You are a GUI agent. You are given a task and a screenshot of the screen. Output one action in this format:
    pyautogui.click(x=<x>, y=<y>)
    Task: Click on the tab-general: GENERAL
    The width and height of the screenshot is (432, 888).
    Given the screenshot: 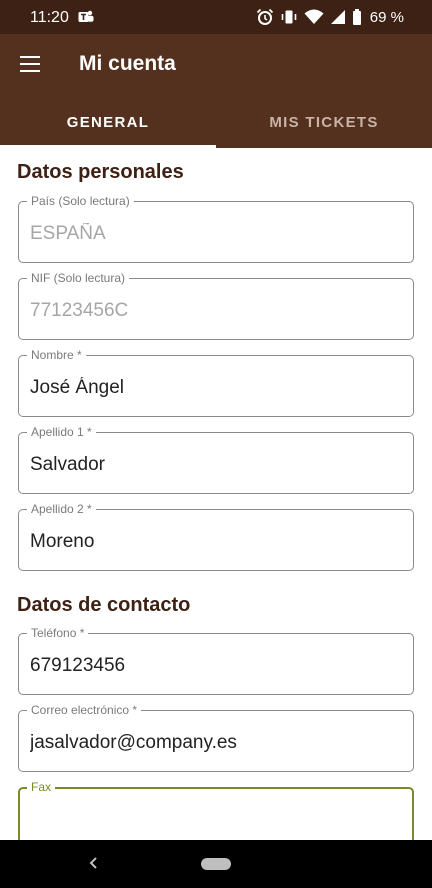 What is the action you would take?
    pyautogui.click(x=108, y=131)
    